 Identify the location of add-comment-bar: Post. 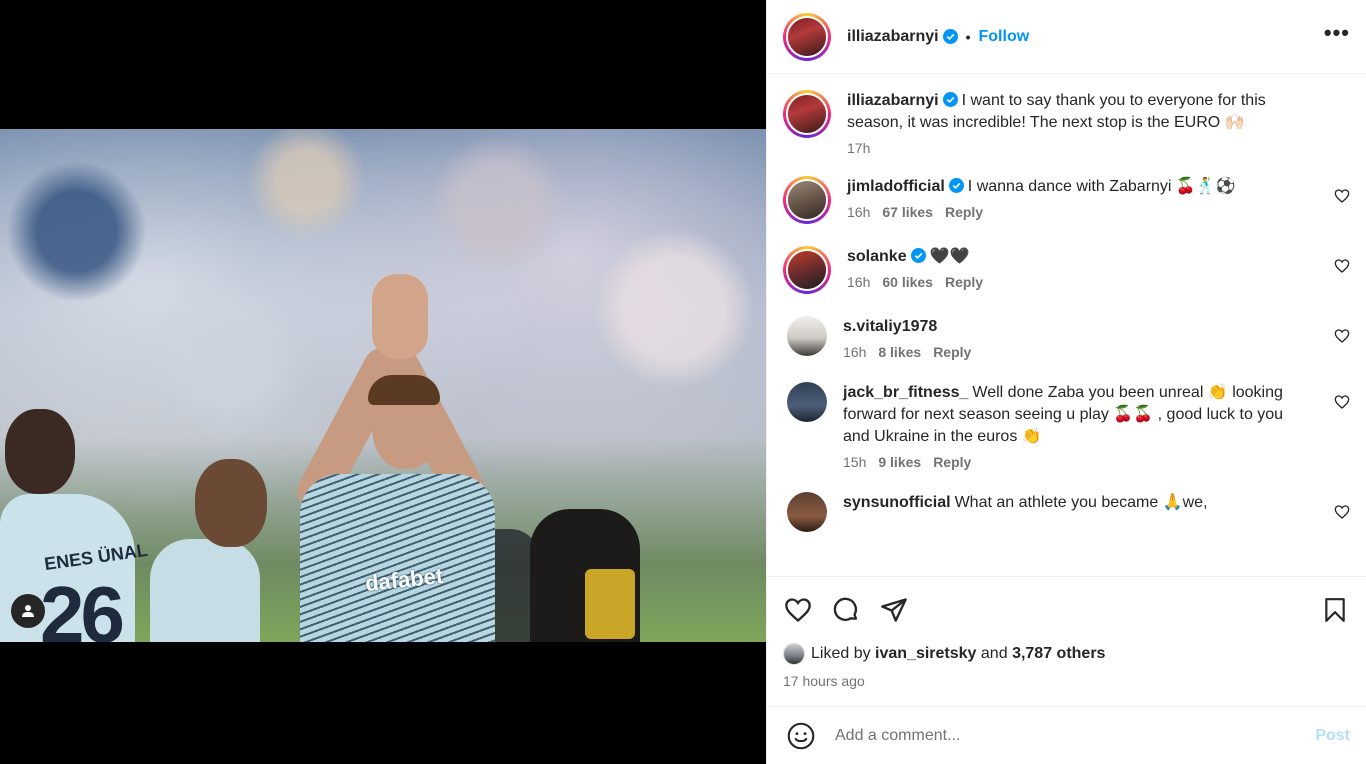
(1066, 735).